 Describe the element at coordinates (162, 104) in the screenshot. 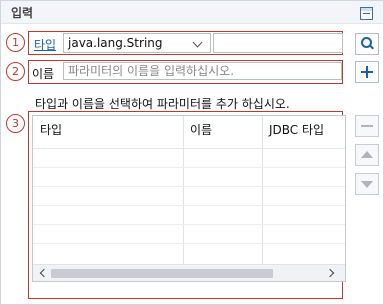

I see `hint-text: 타입과 이름을 선택하여 파라미터를 추가 하십시오.` at that location.